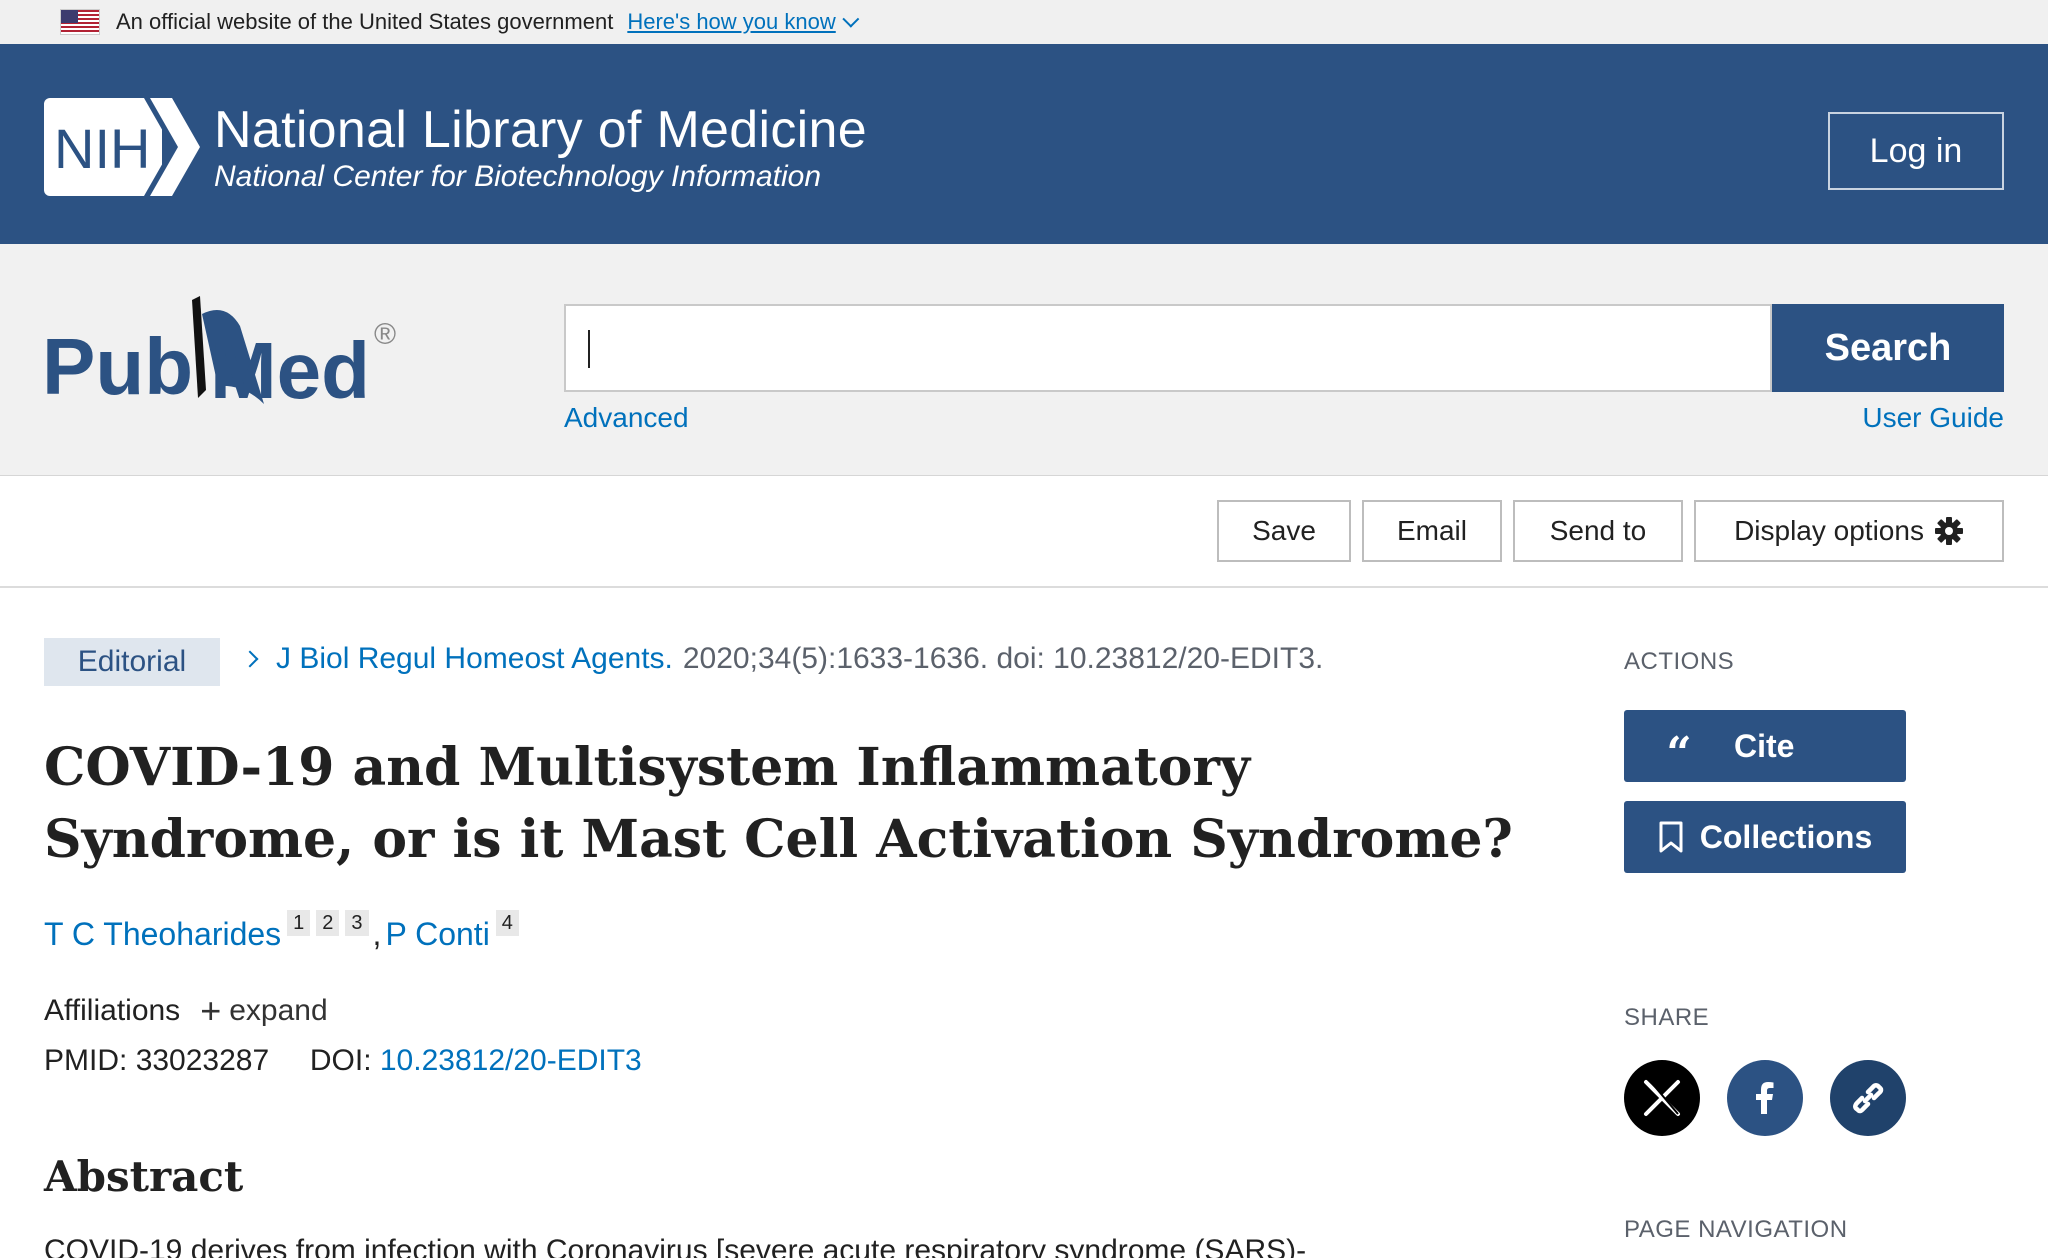 The image size is (2048, 1258). I want to click on heres-how-you-know-label: Here's how you know, so click(731, 21).